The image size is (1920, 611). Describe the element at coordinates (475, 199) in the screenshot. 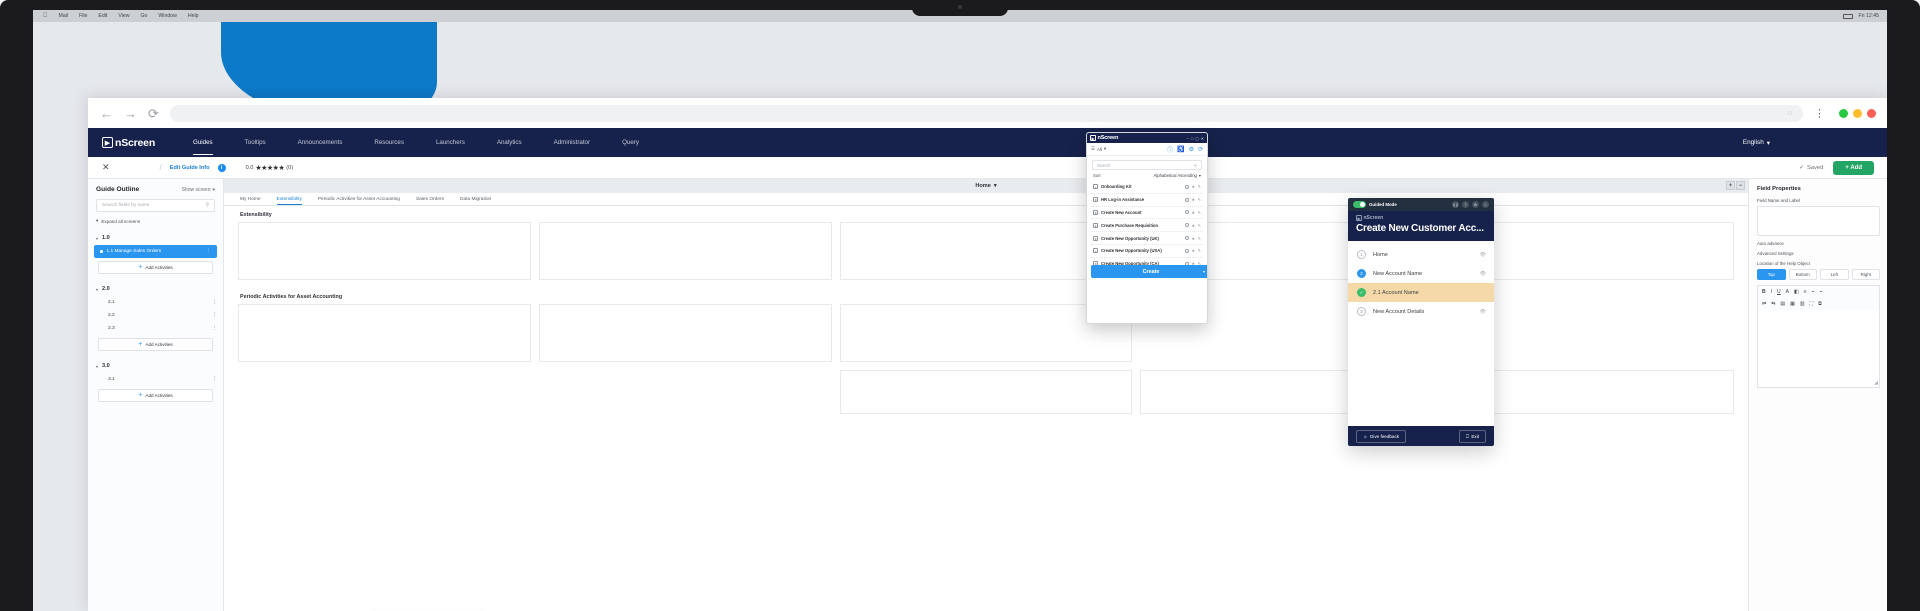

I see `tab-data-migration: Data Migration` at that location.